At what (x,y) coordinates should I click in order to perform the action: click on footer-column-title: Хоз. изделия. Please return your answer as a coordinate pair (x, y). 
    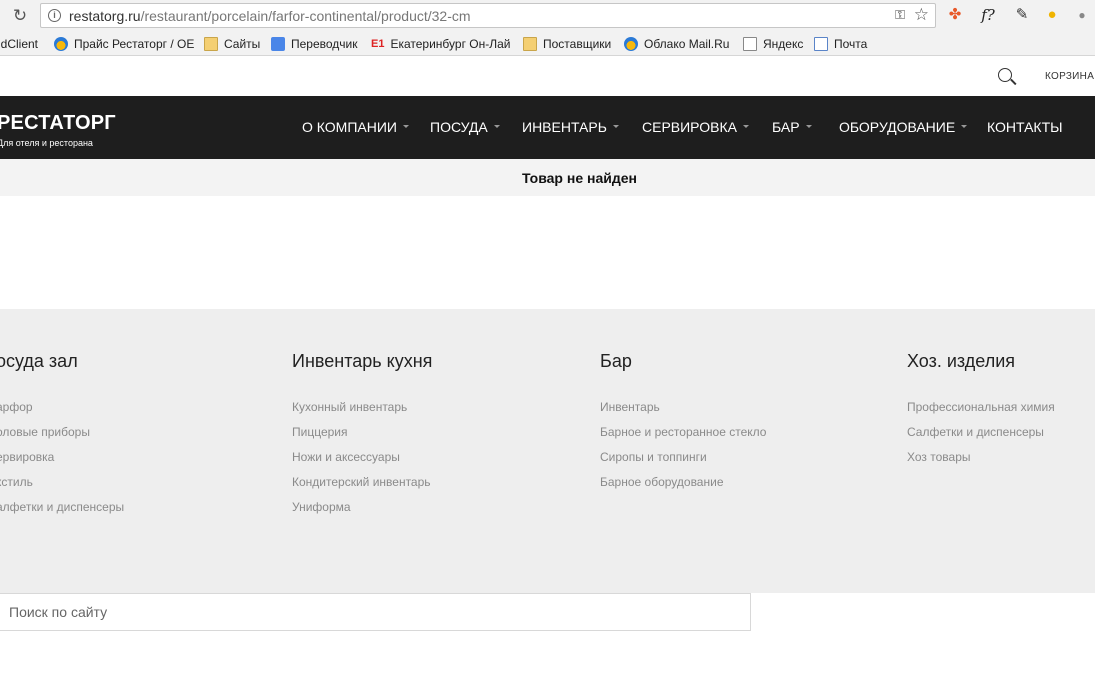
    Looking at the image, I should click on (981, 361).